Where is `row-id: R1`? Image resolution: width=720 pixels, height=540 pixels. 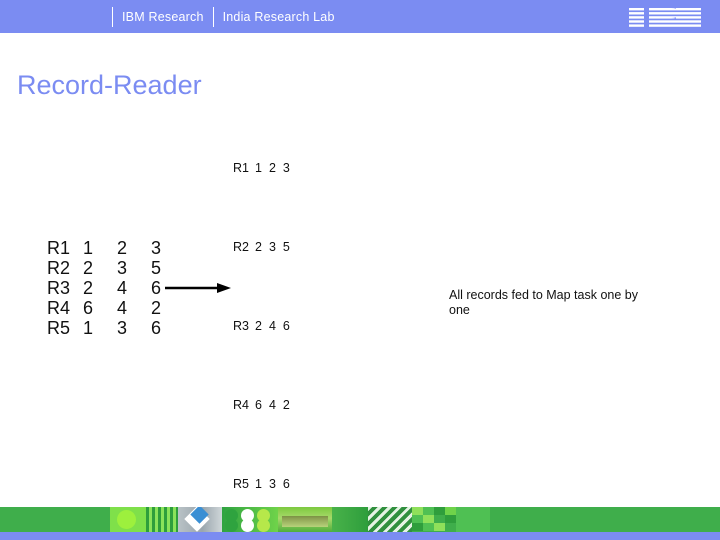
row-id: R1 is located at coordinates (59, 248).